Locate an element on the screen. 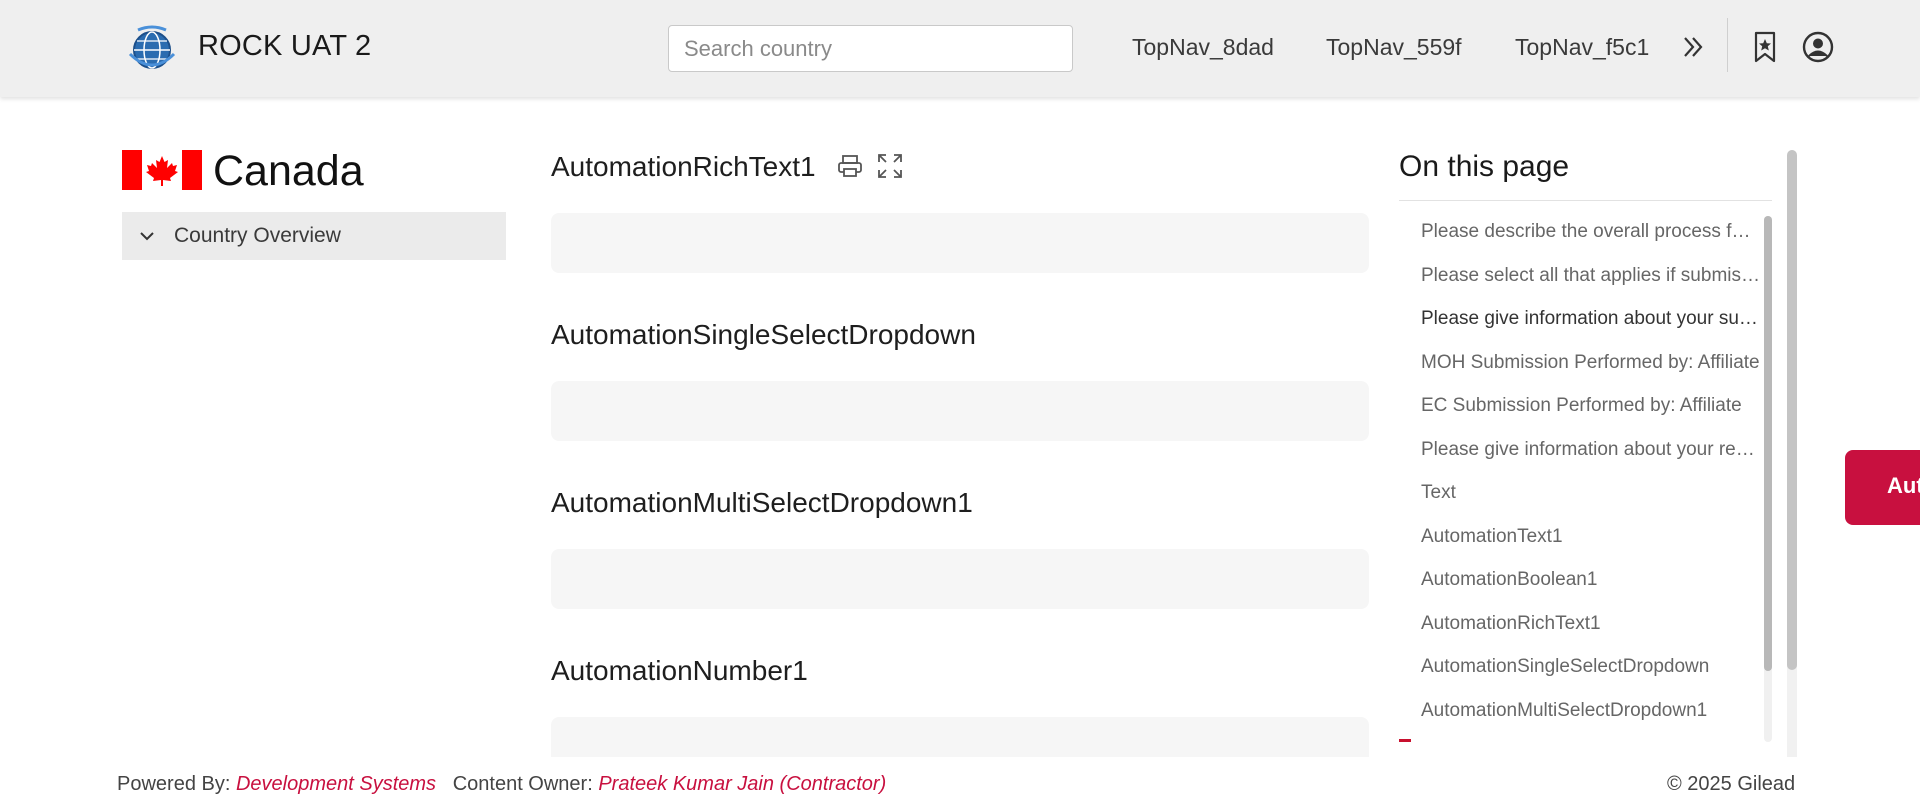  chevron-down-icon is located at coordinates (147, 236).